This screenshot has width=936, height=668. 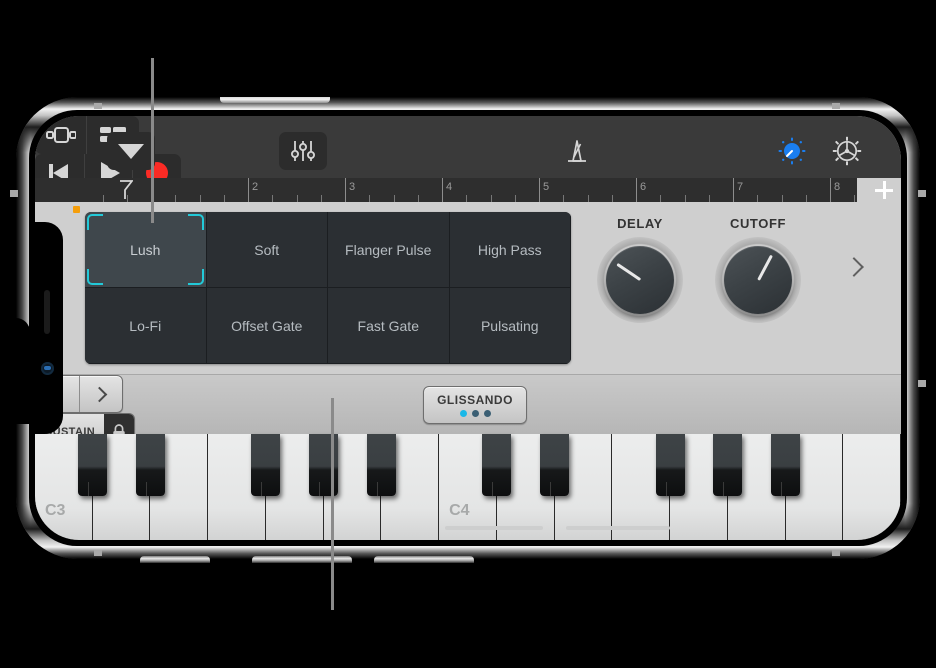 I want to click on glissando-label: GLISSANDO, so click(x=475, y=400).